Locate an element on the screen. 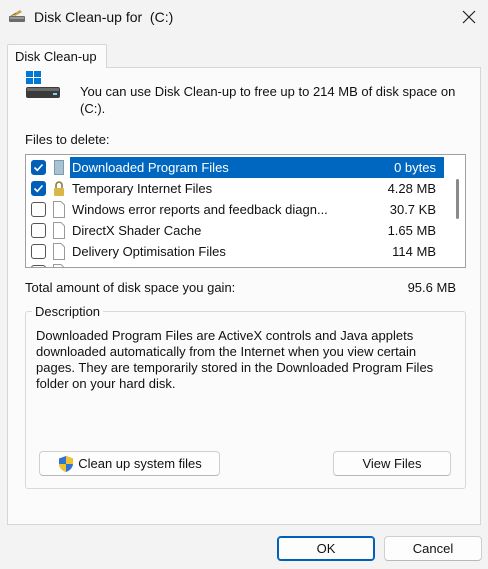 The image size is (488, 569). cancel-label: Cancel is located at coordinates (433, 548).